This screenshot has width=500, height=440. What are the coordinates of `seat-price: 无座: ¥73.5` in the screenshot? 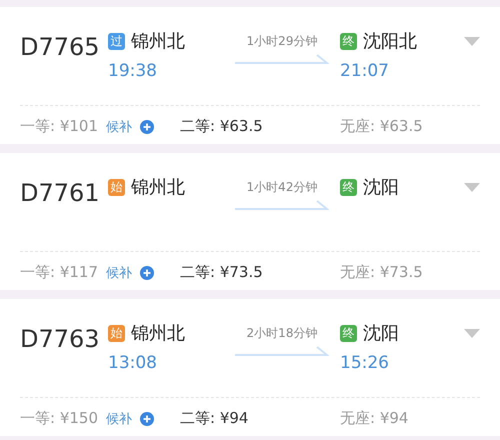 It's located at (381, 272).